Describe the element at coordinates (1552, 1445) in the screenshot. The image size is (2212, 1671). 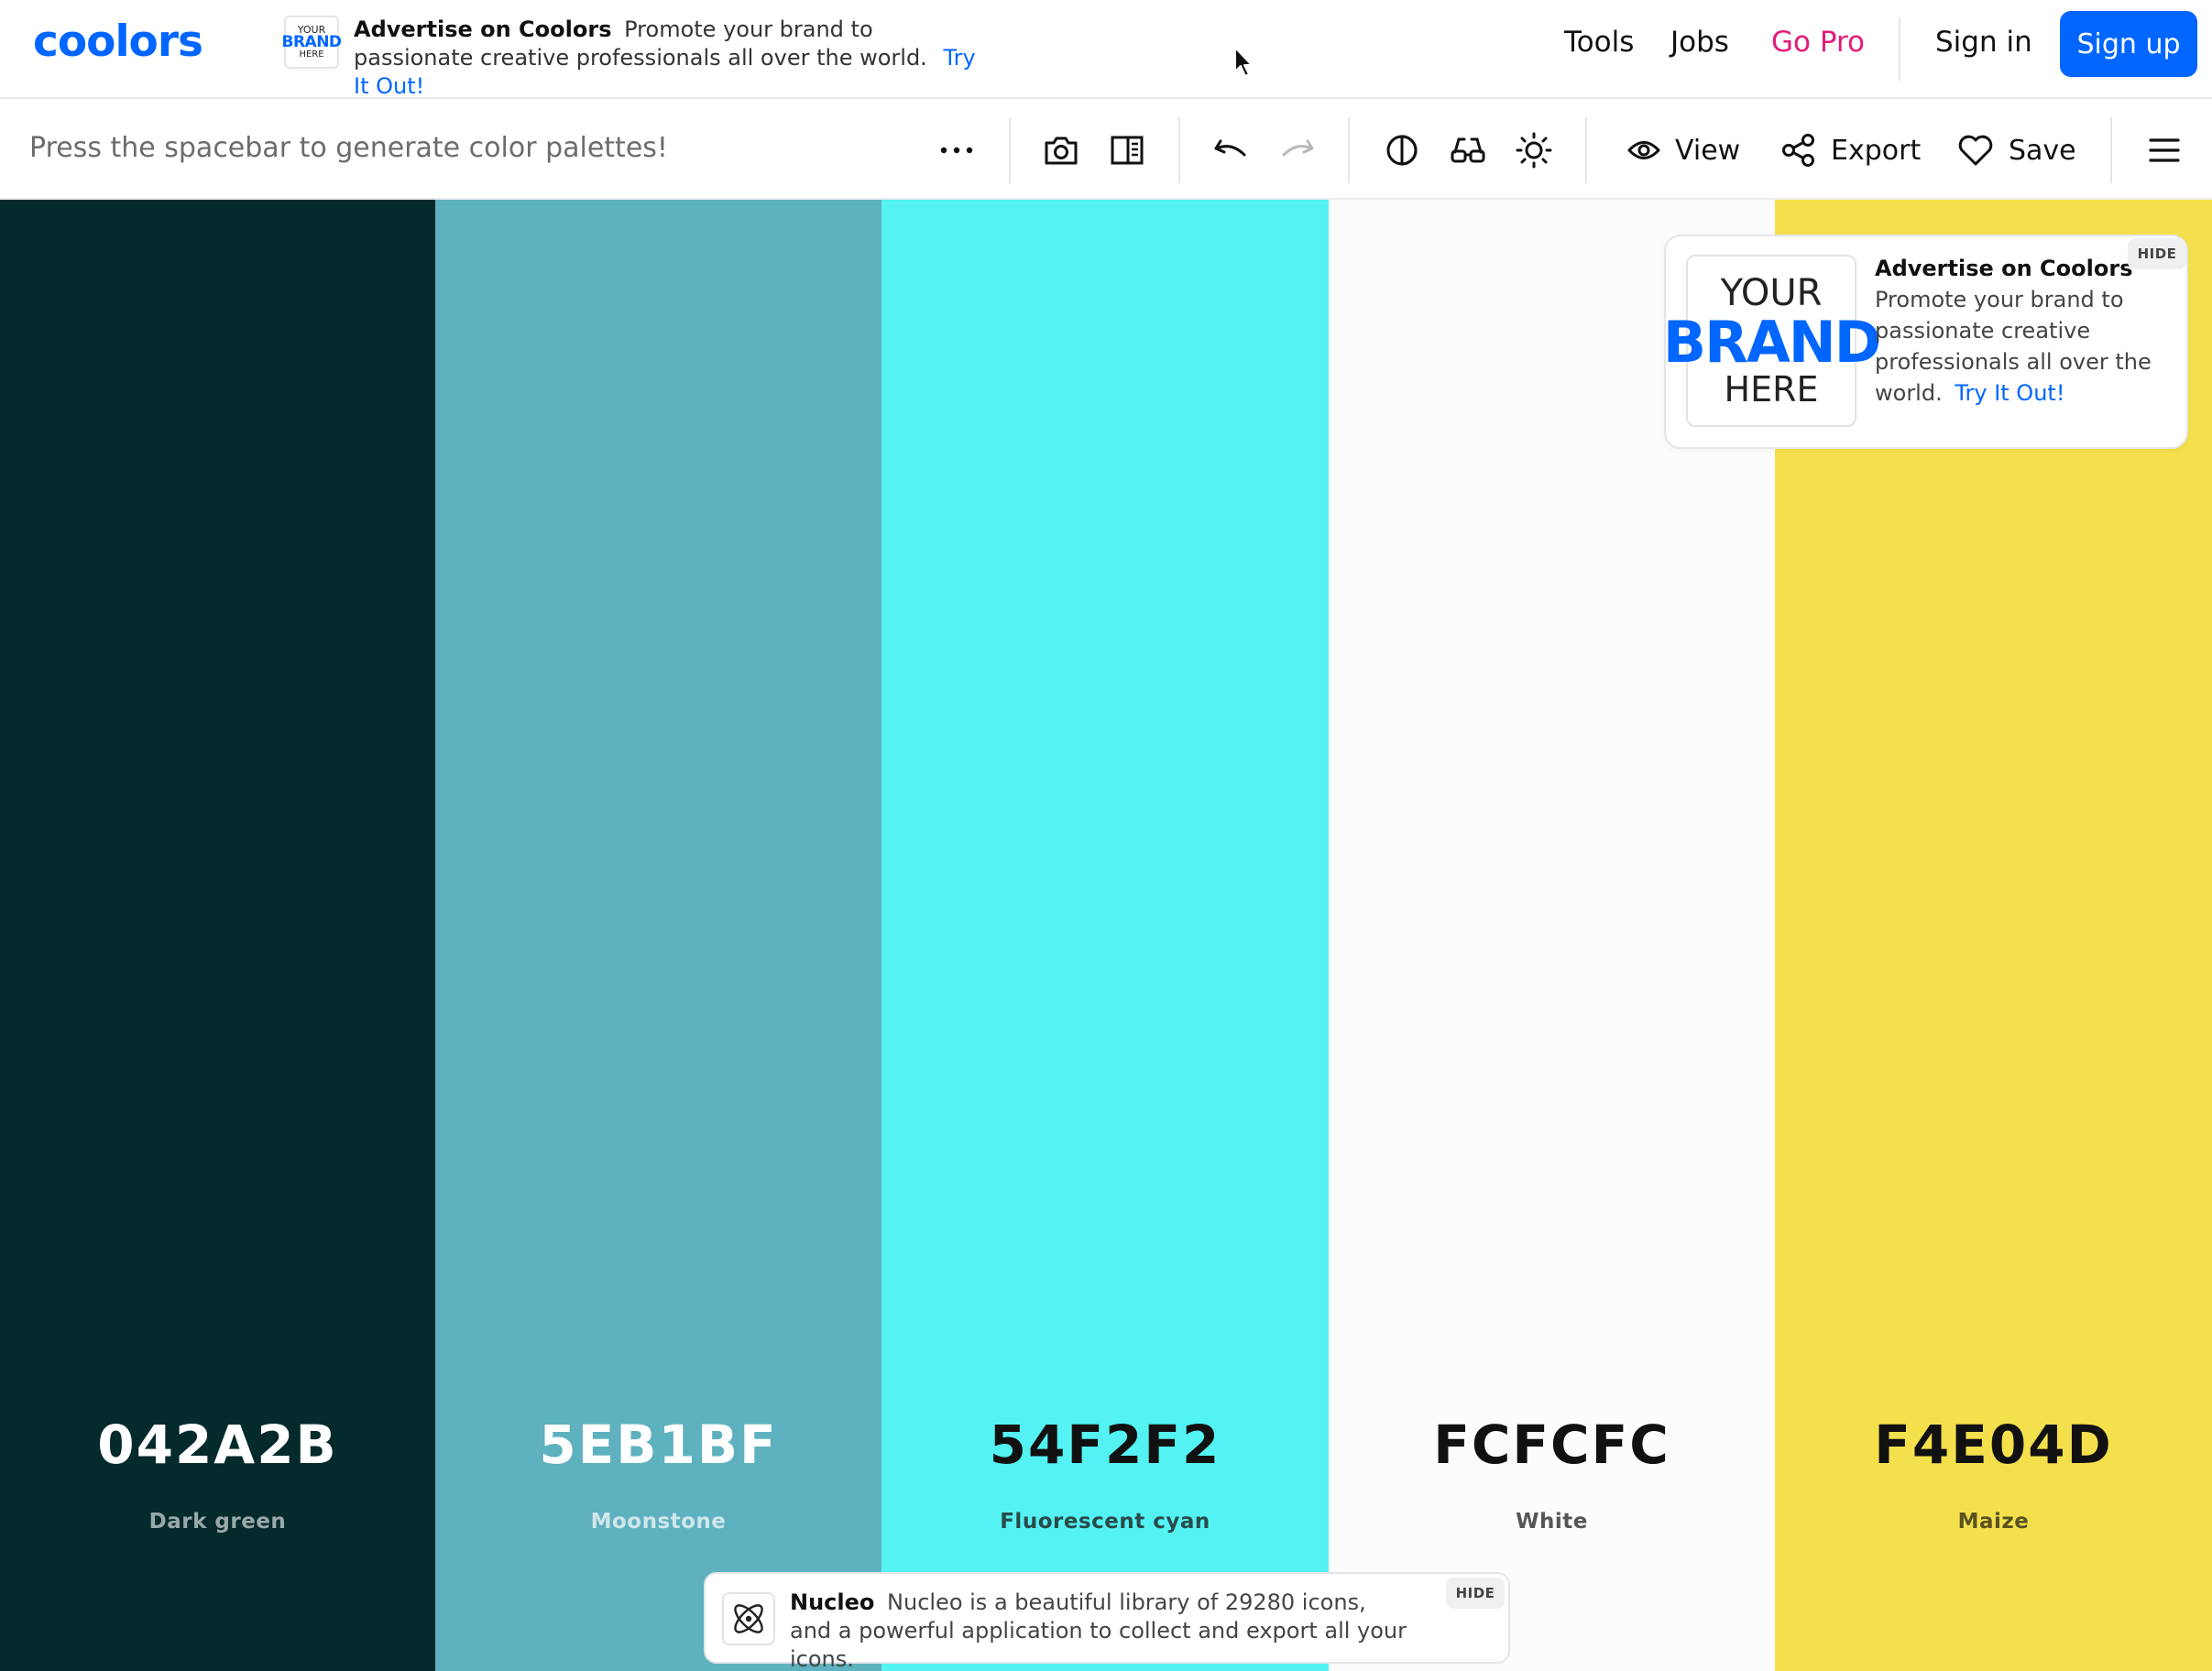
I see `swatch-hex-code: FCFCFC` at that location.